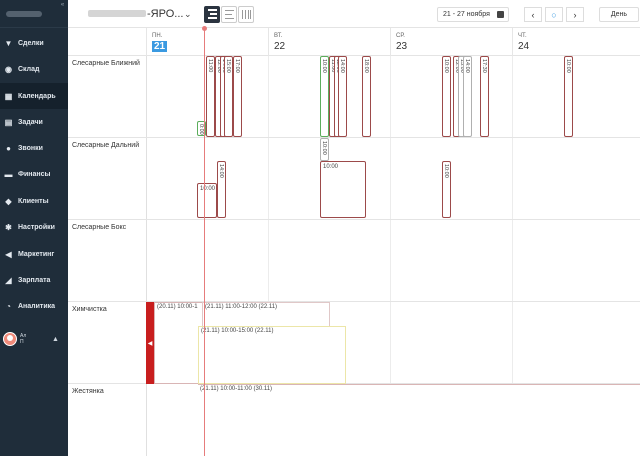 The height and width of the screenshot is (456, 640). I want to click on next-week-button: ›, so click(575, 14).